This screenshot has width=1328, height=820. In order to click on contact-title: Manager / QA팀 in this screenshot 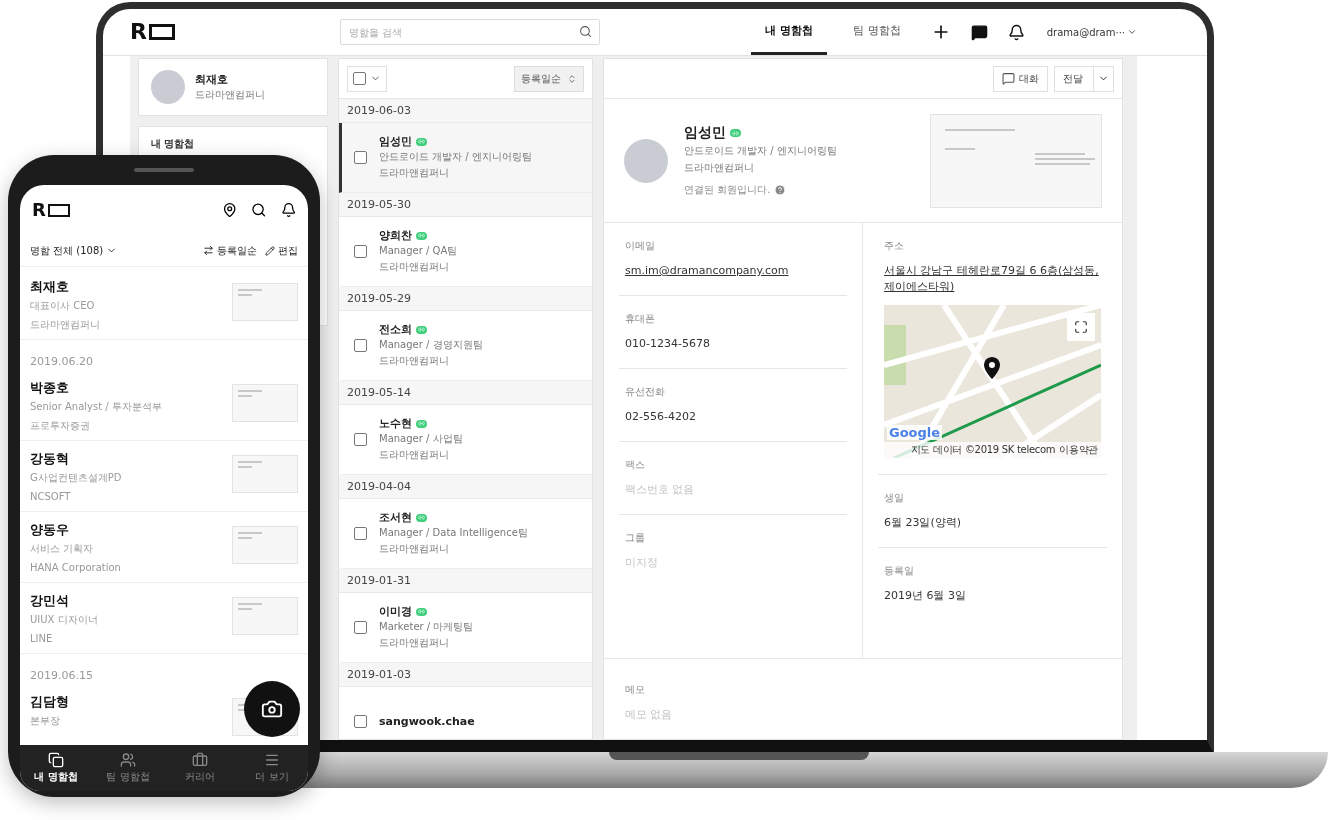, I will do `click(418, 251)`.